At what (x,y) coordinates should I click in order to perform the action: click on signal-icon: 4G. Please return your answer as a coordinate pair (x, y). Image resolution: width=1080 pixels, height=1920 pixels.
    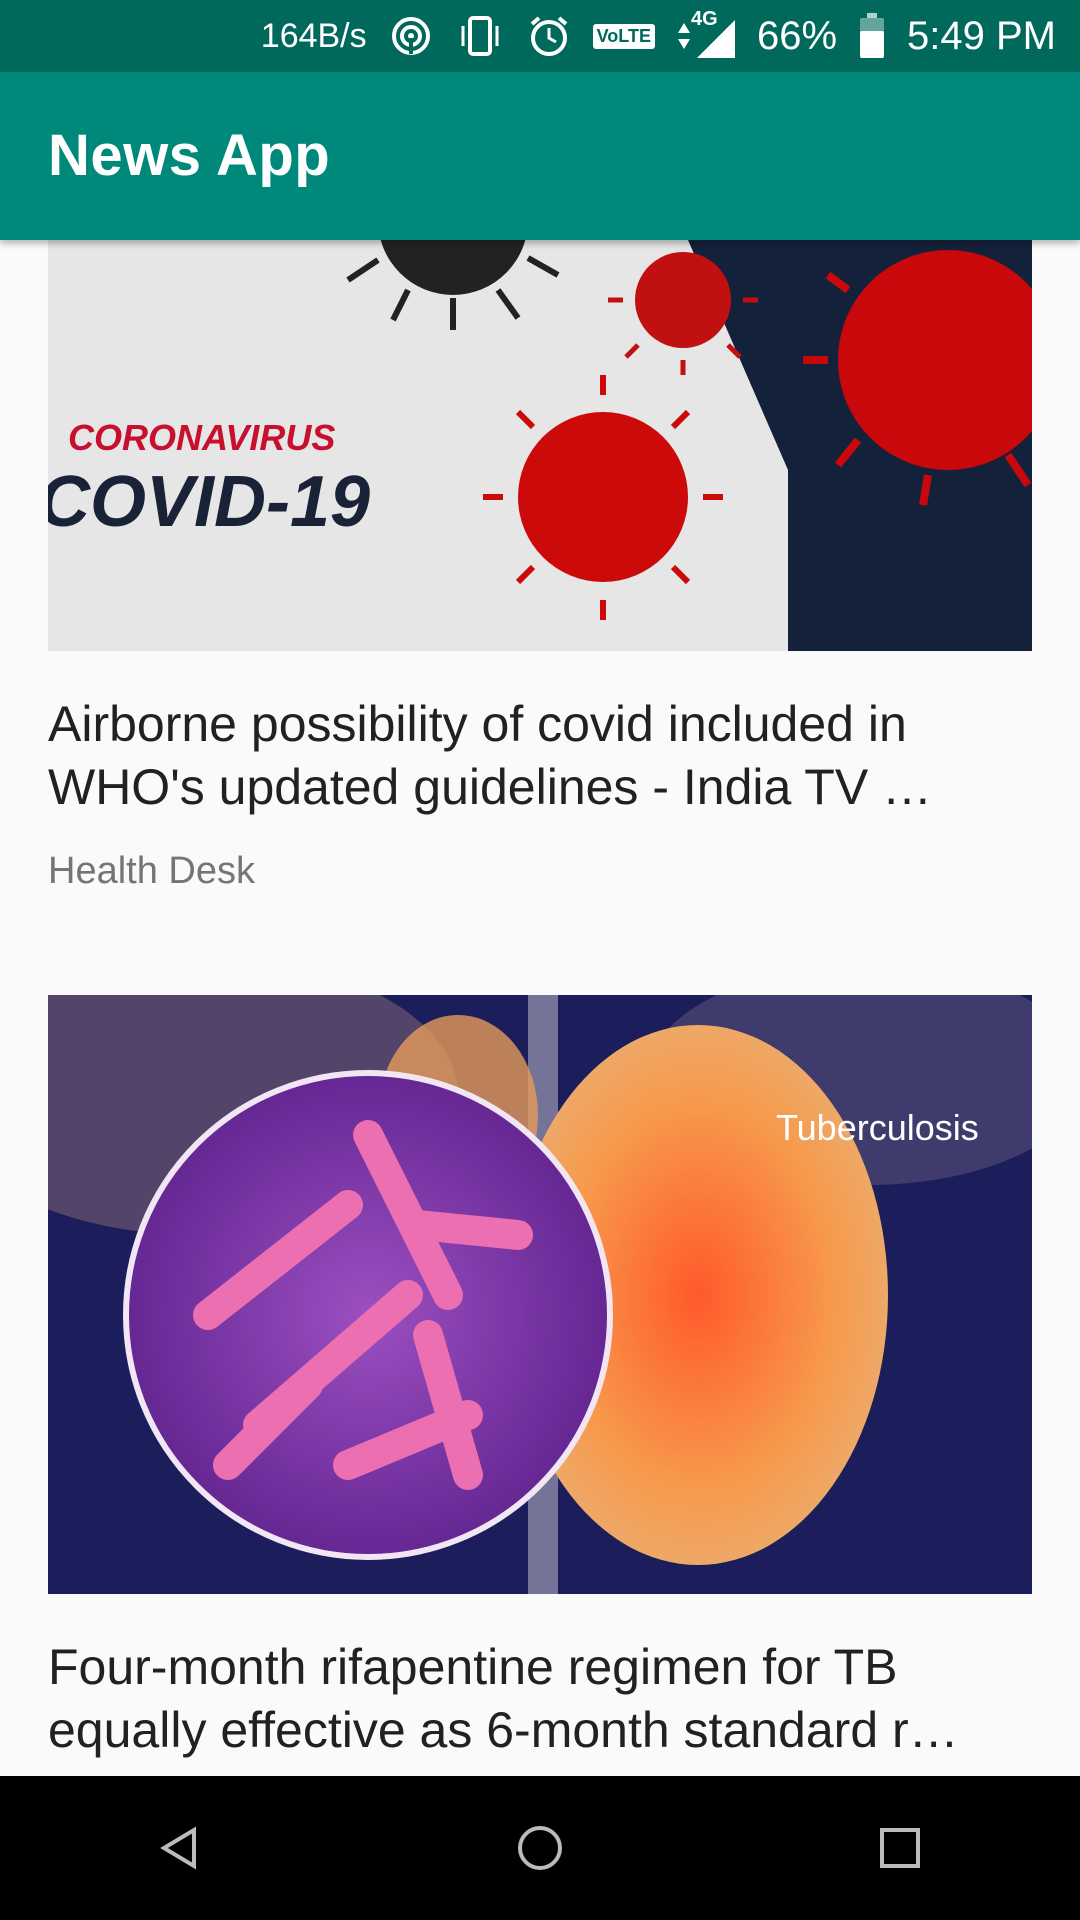
    Looking at the image, I should click on (706, 33).